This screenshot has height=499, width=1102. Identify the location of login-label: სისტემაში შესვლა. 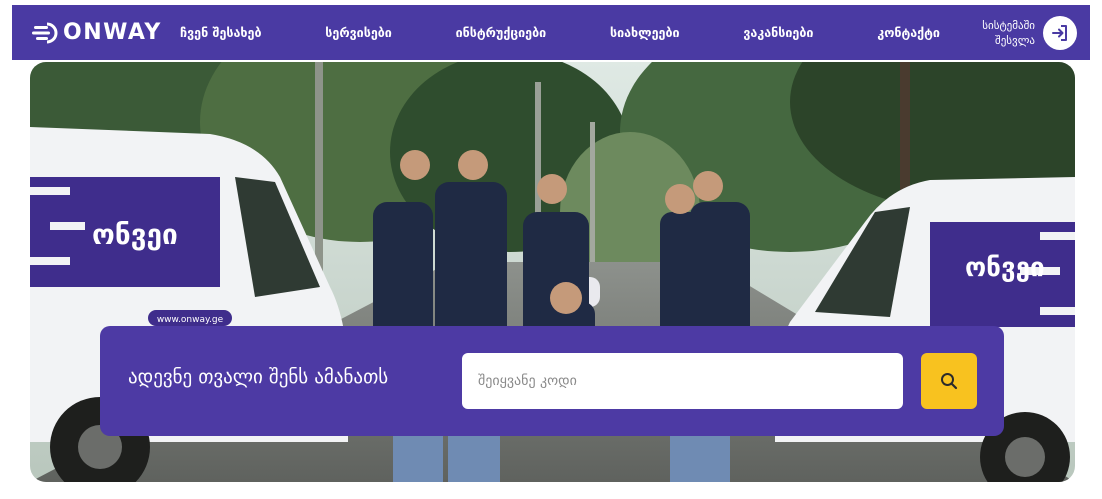
(999, 33).